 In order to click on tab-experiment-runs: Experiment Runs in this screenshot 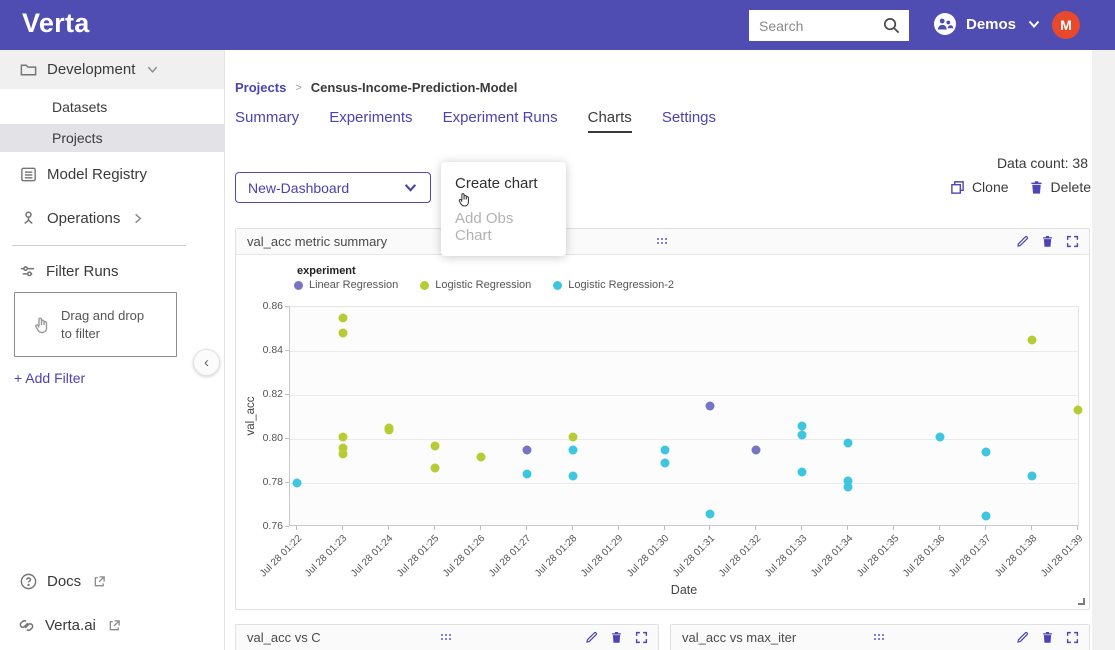, I will do `click(500, 121)`.